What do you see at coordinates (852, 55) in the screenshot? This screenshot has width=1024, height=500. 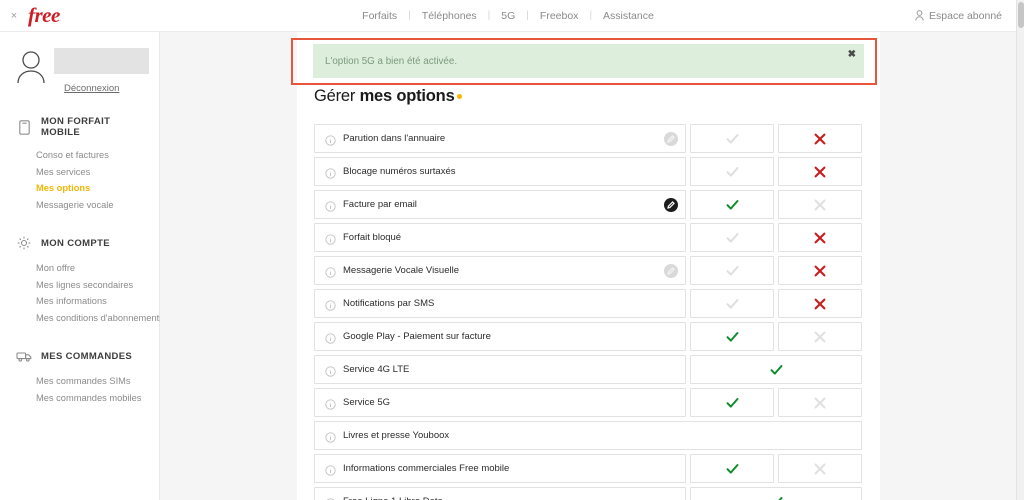 I see `alert-close-icon: ✖` at bounding box center [852, 55].